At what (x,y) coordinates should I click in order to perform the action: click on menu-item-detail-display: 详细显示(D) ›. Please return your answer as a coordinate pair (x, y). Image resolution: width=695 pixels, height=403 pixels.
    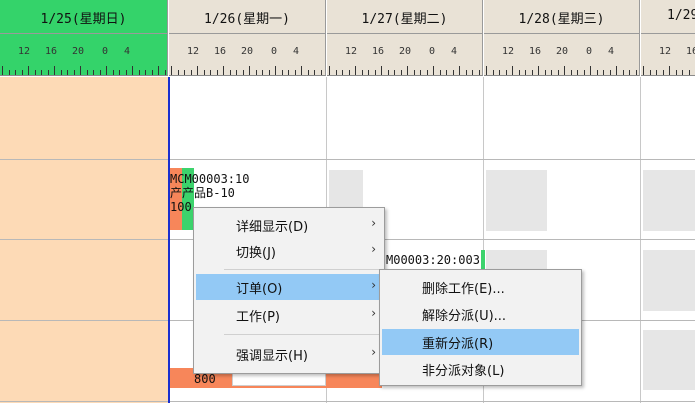
    Looking at the image, I should click on (289, 225).